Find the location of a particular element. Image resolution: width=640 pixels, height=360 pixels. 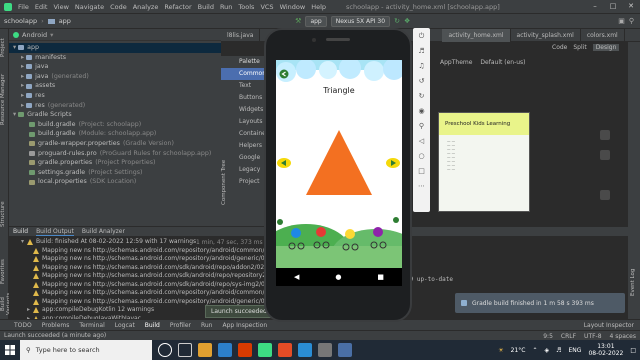

close-icon: ✕ is located at coordinates (631, 6).